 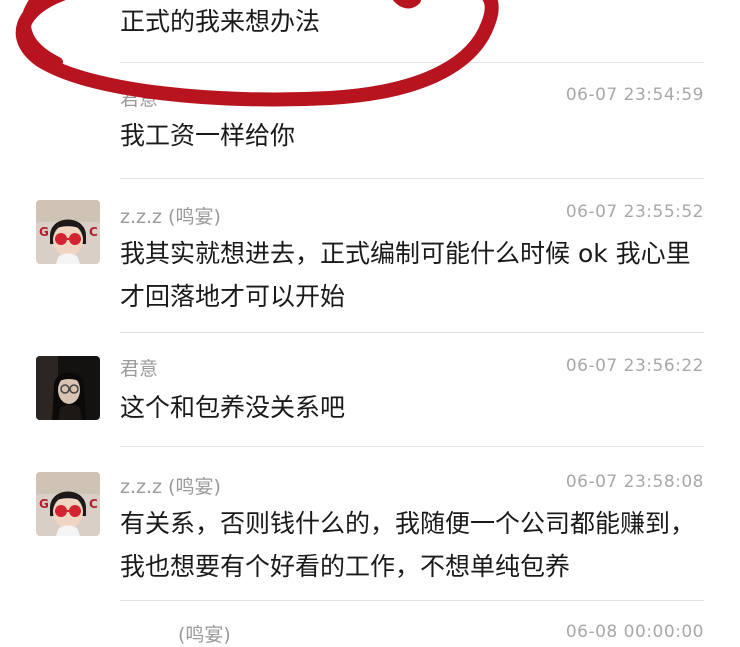 I want to click on timestamp: 06-07 23:54:59, so click(x=634, y=95).